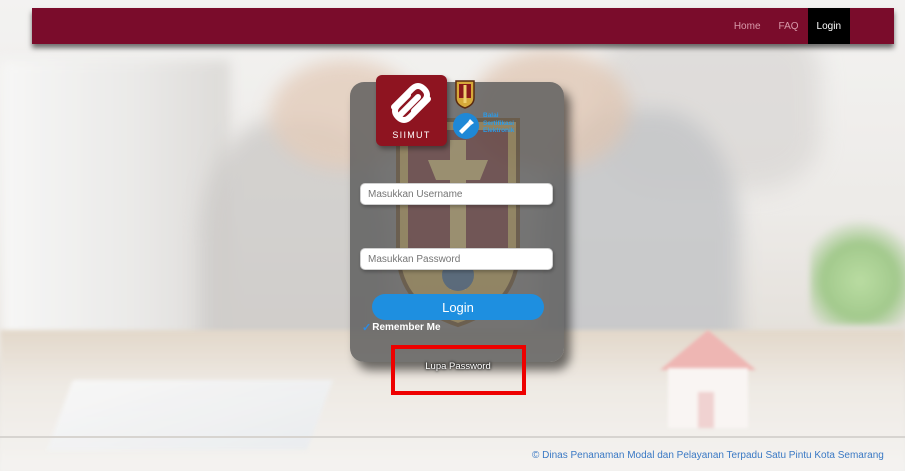 The height and width of the screenshot is (471, 905). Describe the element at coordinates (367, 327) in the screenshot. I see `checkmark-icon: ✓` at that location.